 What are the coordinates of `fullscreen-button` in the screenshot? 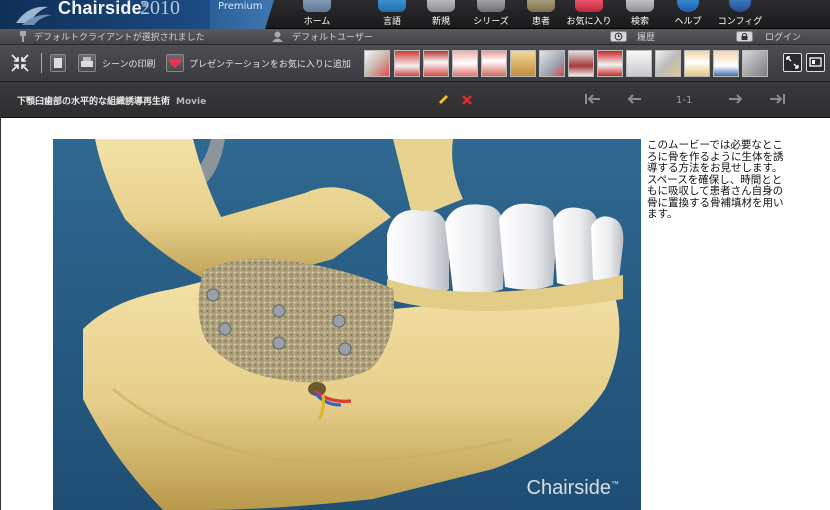 It's located at (792, 62).